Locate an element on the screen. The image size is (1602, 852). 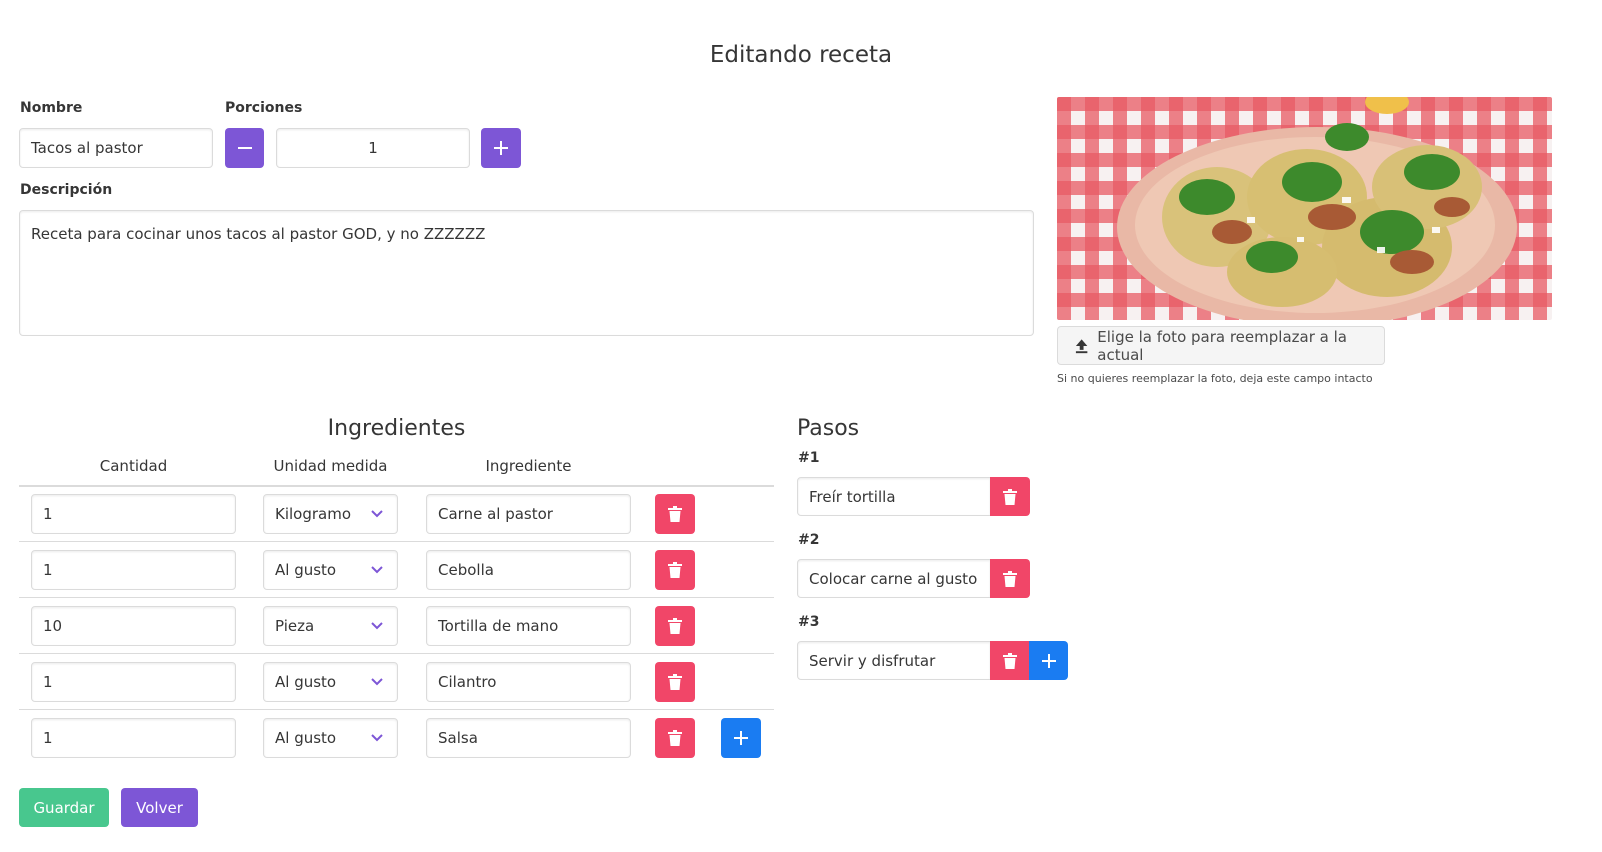
ingrediente-input: Tortilla de mano is located at coordinates (528, 626).